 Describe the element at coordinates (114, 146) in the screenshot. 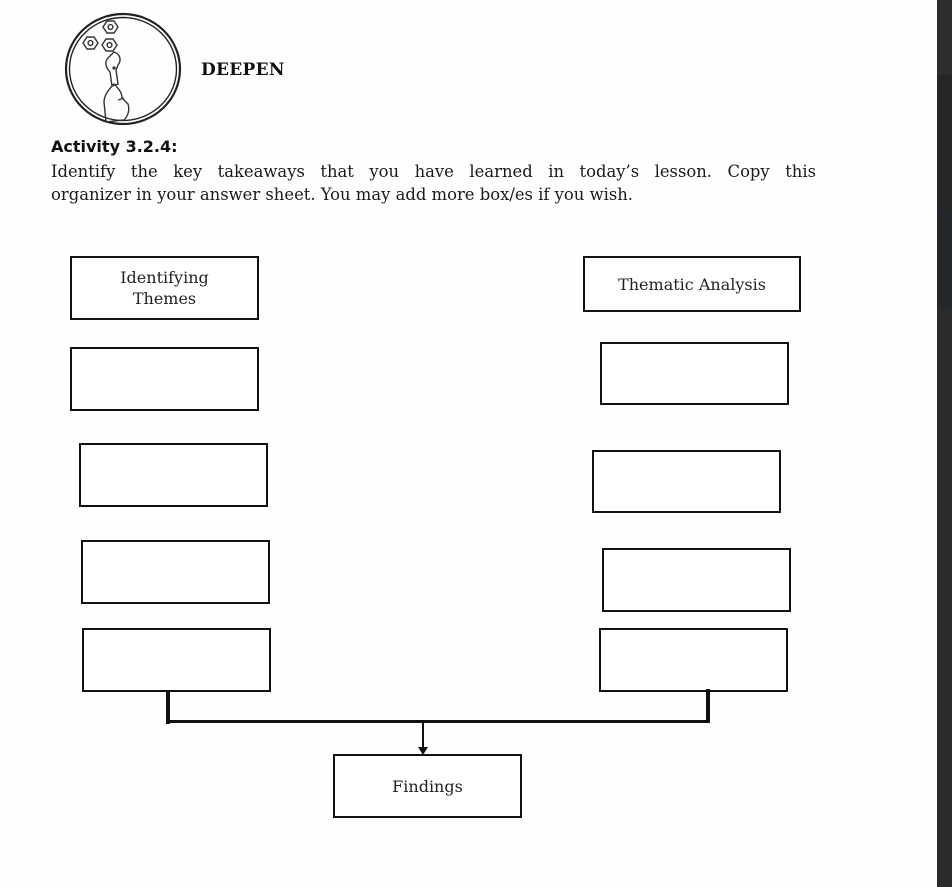

I see `activity-title: Activity 3.2.4:` at that location.